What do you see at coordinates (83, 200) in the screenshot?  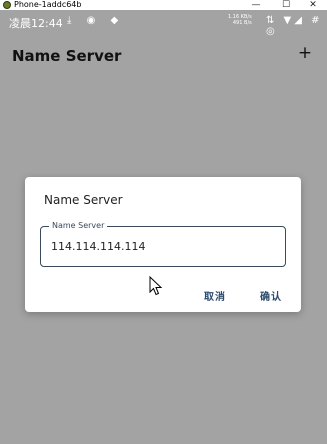 I see `dialog-title: Name Server` at bounding box center [83, 200].